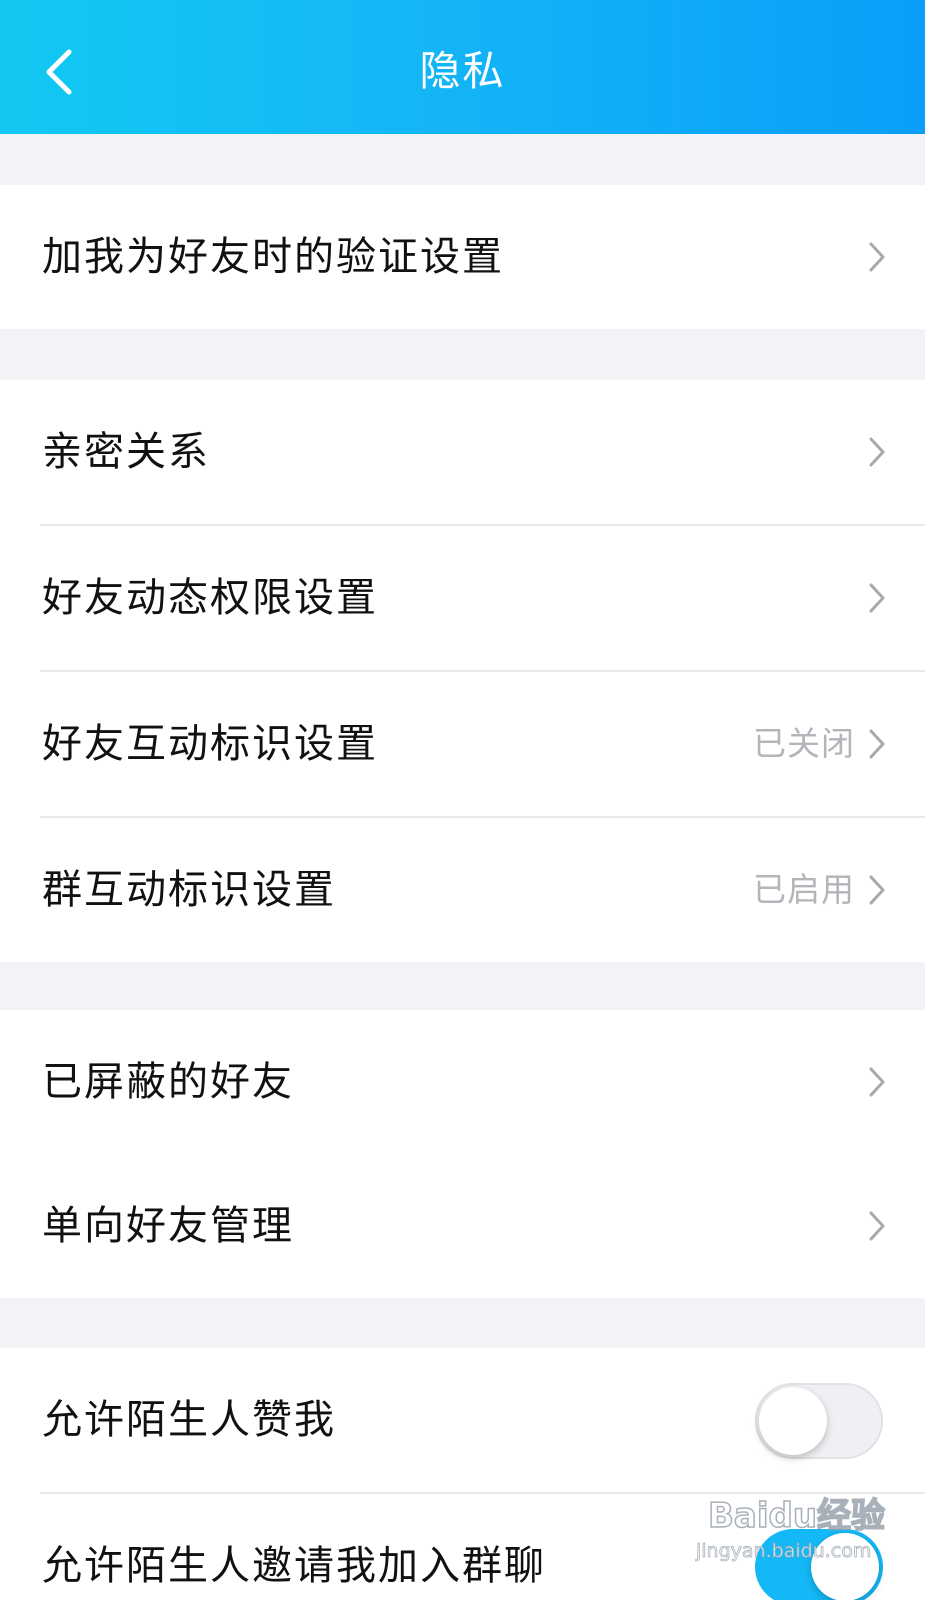  What do you see at coordinates (210, 744) in the screenshot?
I see `row-label: 好友互动标识设置` at bounding box center [210, 744].